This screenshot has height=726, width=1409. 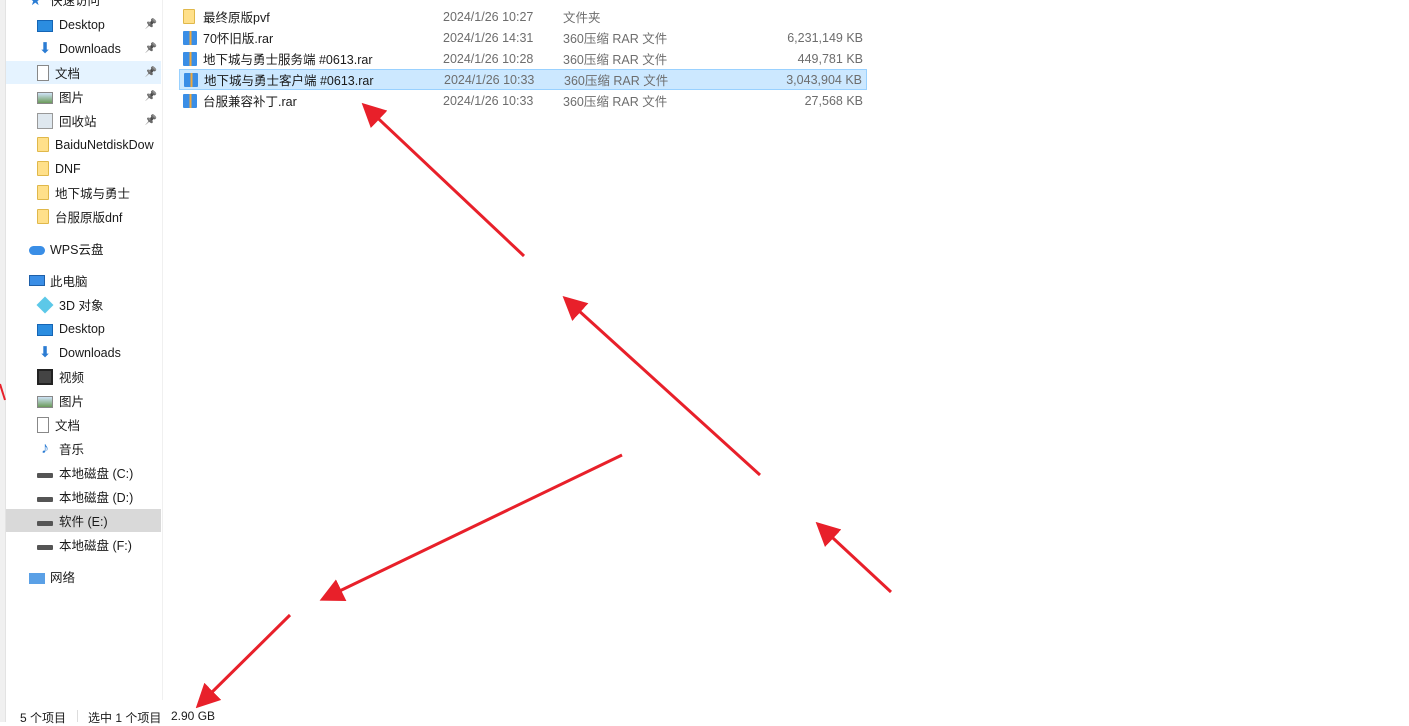 I want to click on nav-item: ♪ 音乐, so click(x=83, y=448).